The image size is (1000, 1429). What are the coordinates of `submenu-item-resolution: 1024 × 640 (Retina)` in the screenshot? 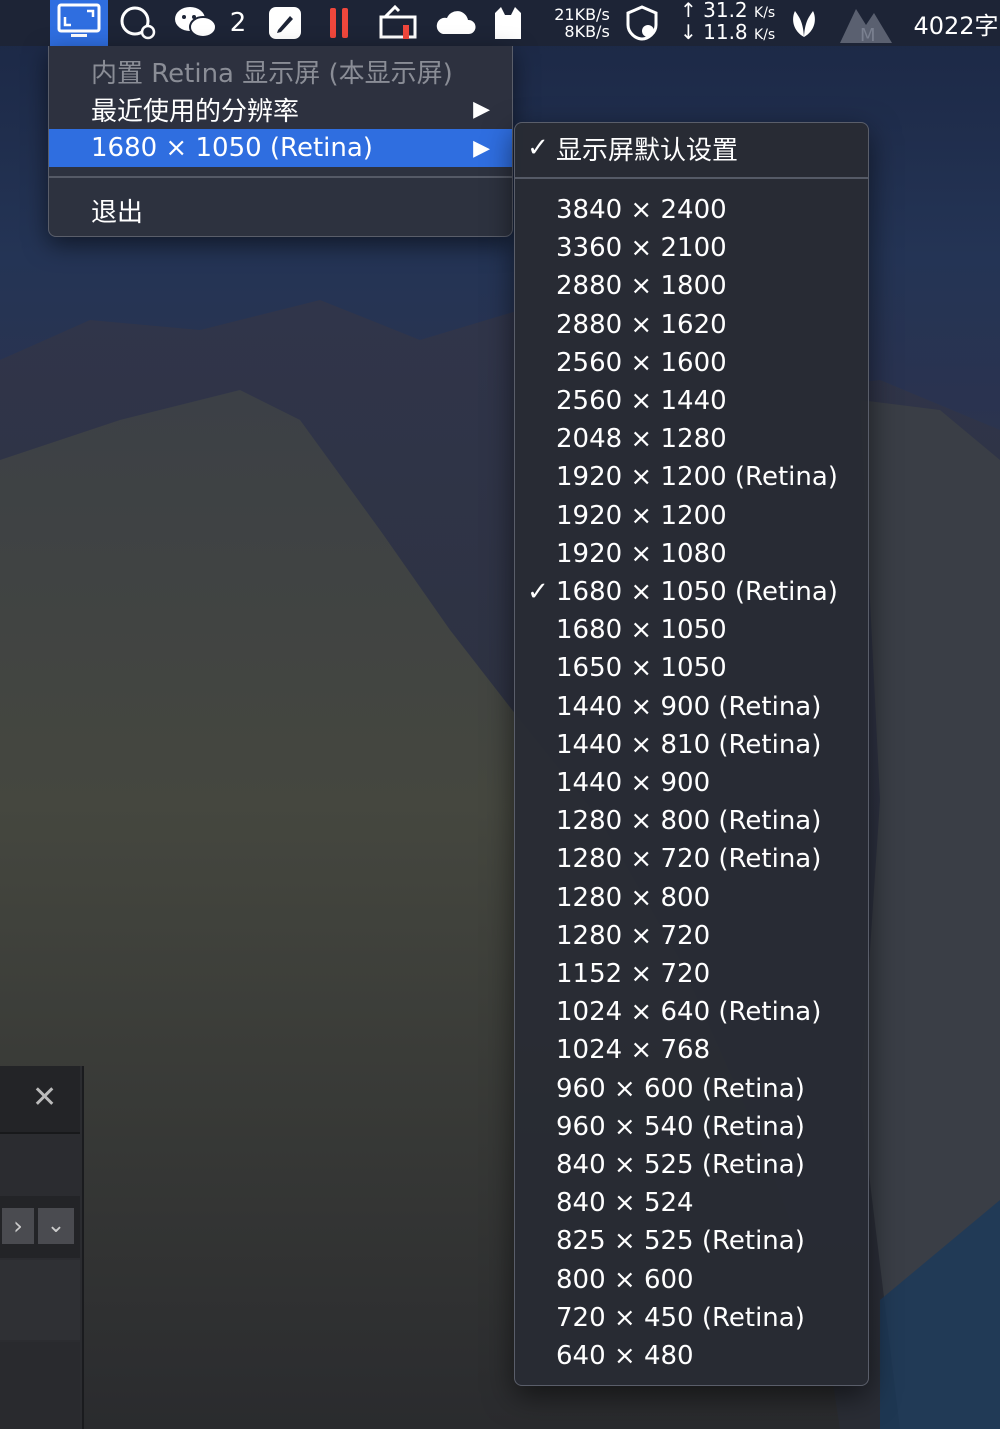 It's located at (691, 1012).